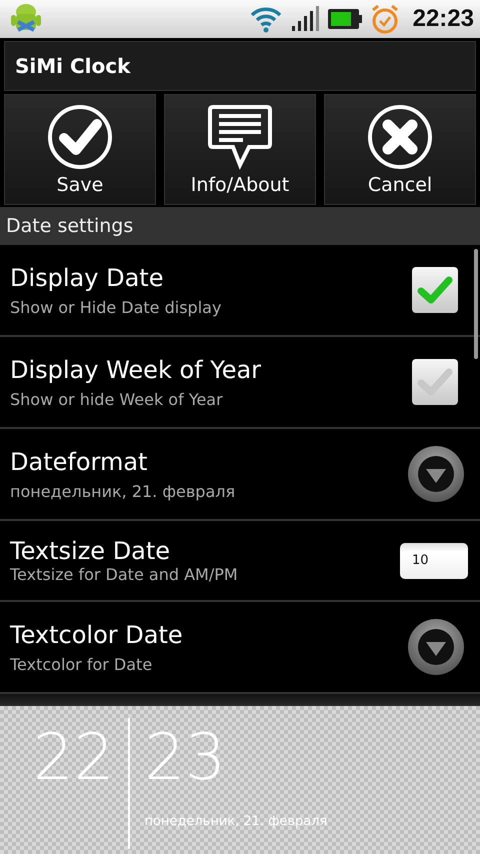 This screenshot has width=480, height=854. Describe the element at coordinates (136, 370) in the screenshot. I see `preference-title: Display Week of Year` at that location.